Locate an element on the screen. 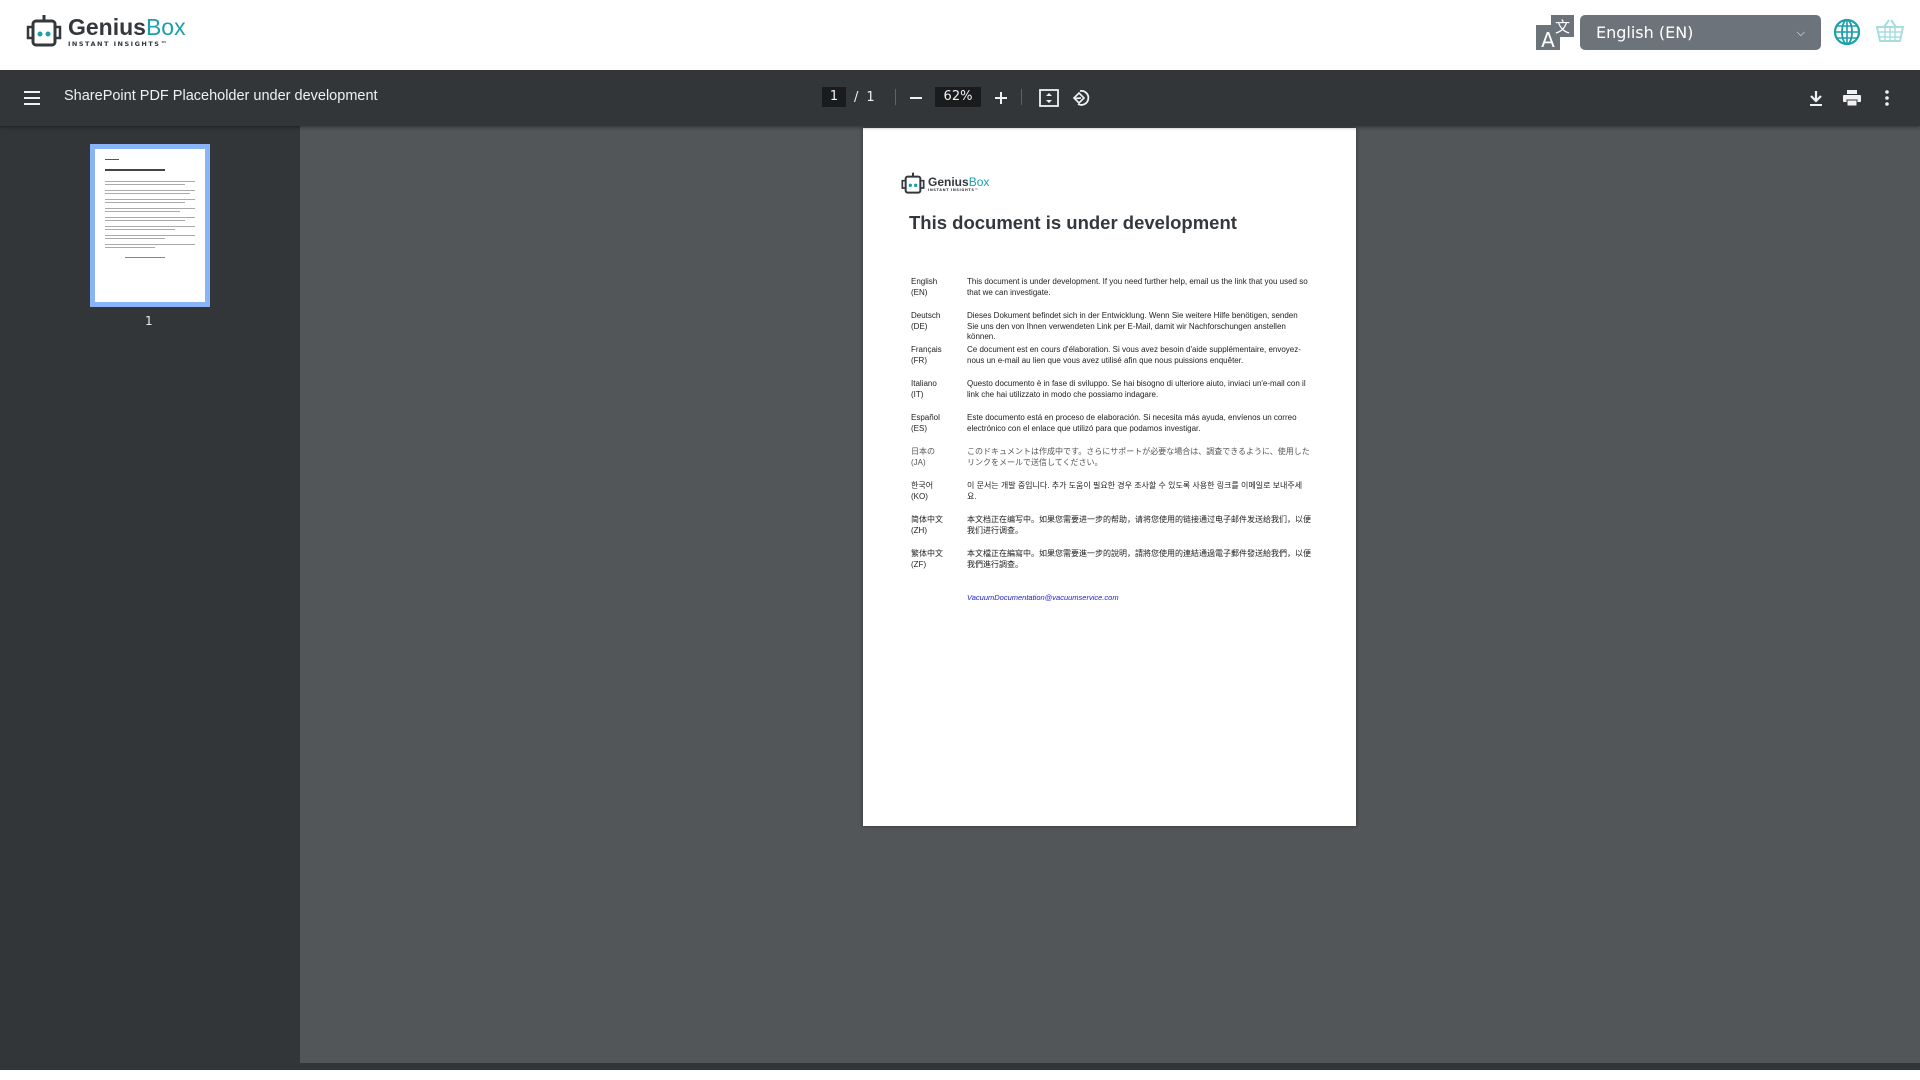 The image size is (1920, 1080). language-name: 繁体中文 is located at coordinates (927, 553).